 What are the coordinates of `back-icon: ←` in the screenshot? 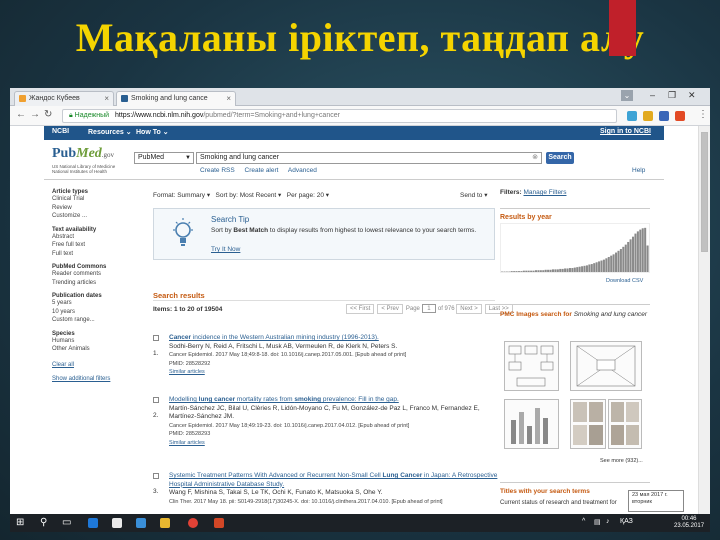 It's located at (21, 114).